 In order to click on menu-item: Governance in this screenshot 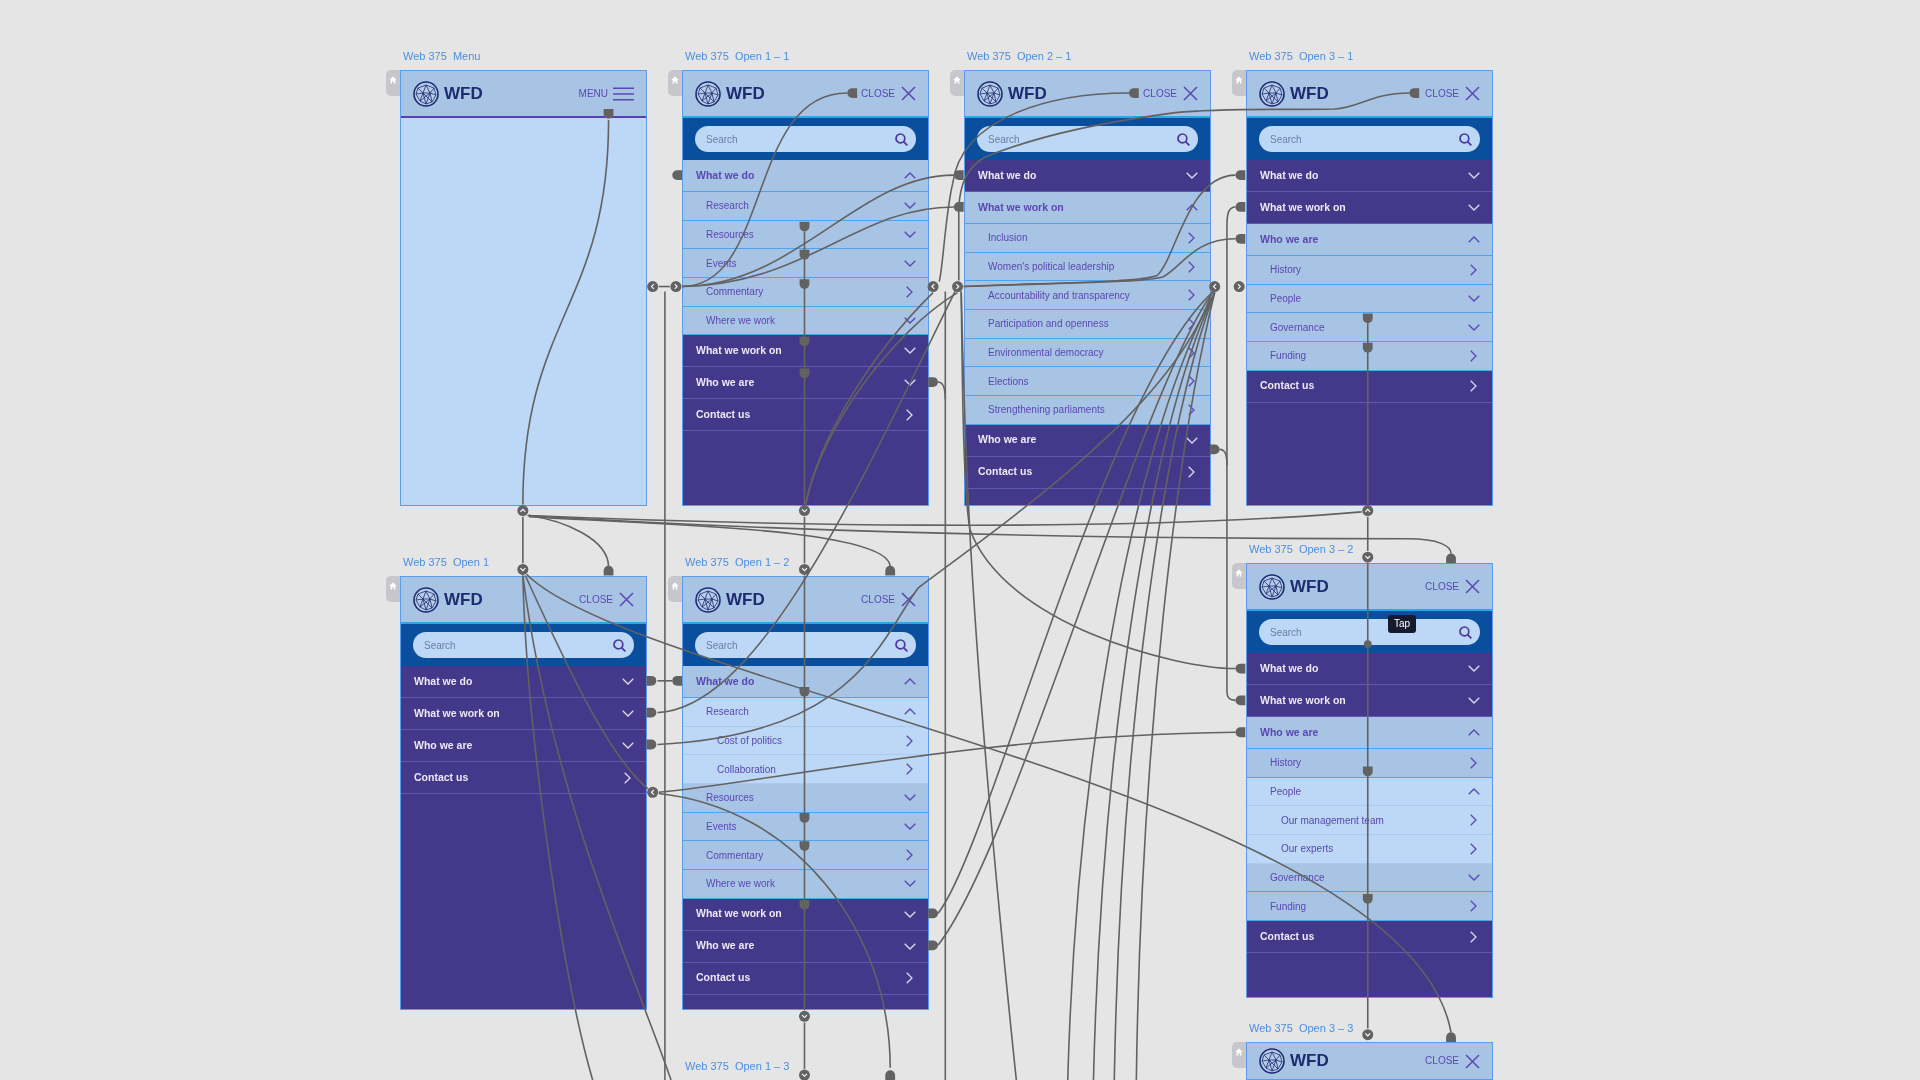, I will do `click(1369, 328)`.